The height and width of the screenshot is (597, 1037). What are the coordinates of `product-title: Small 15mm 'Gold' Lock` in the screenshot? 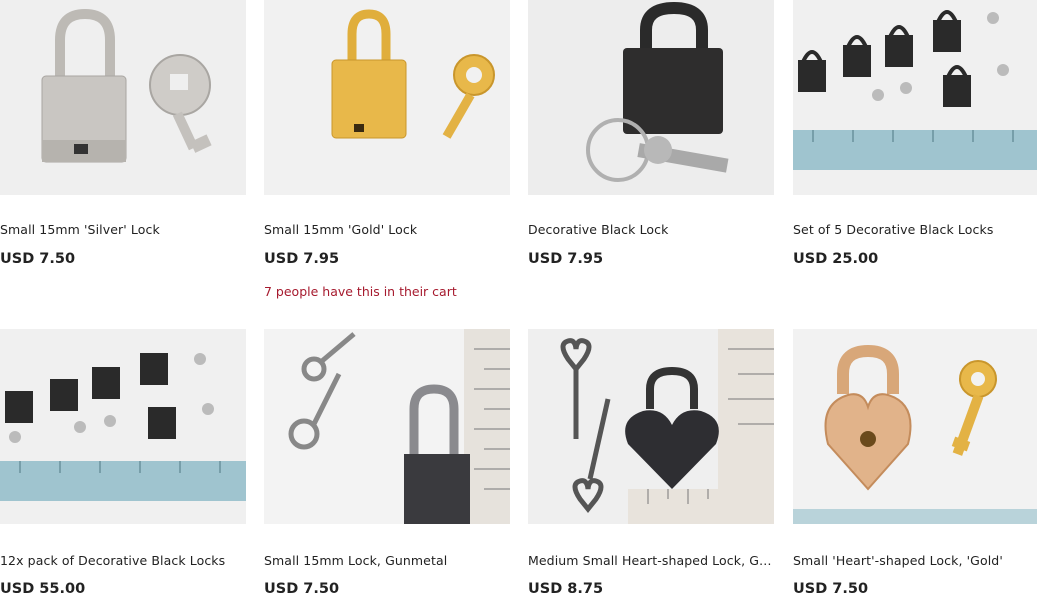 It's located at (387, 229).